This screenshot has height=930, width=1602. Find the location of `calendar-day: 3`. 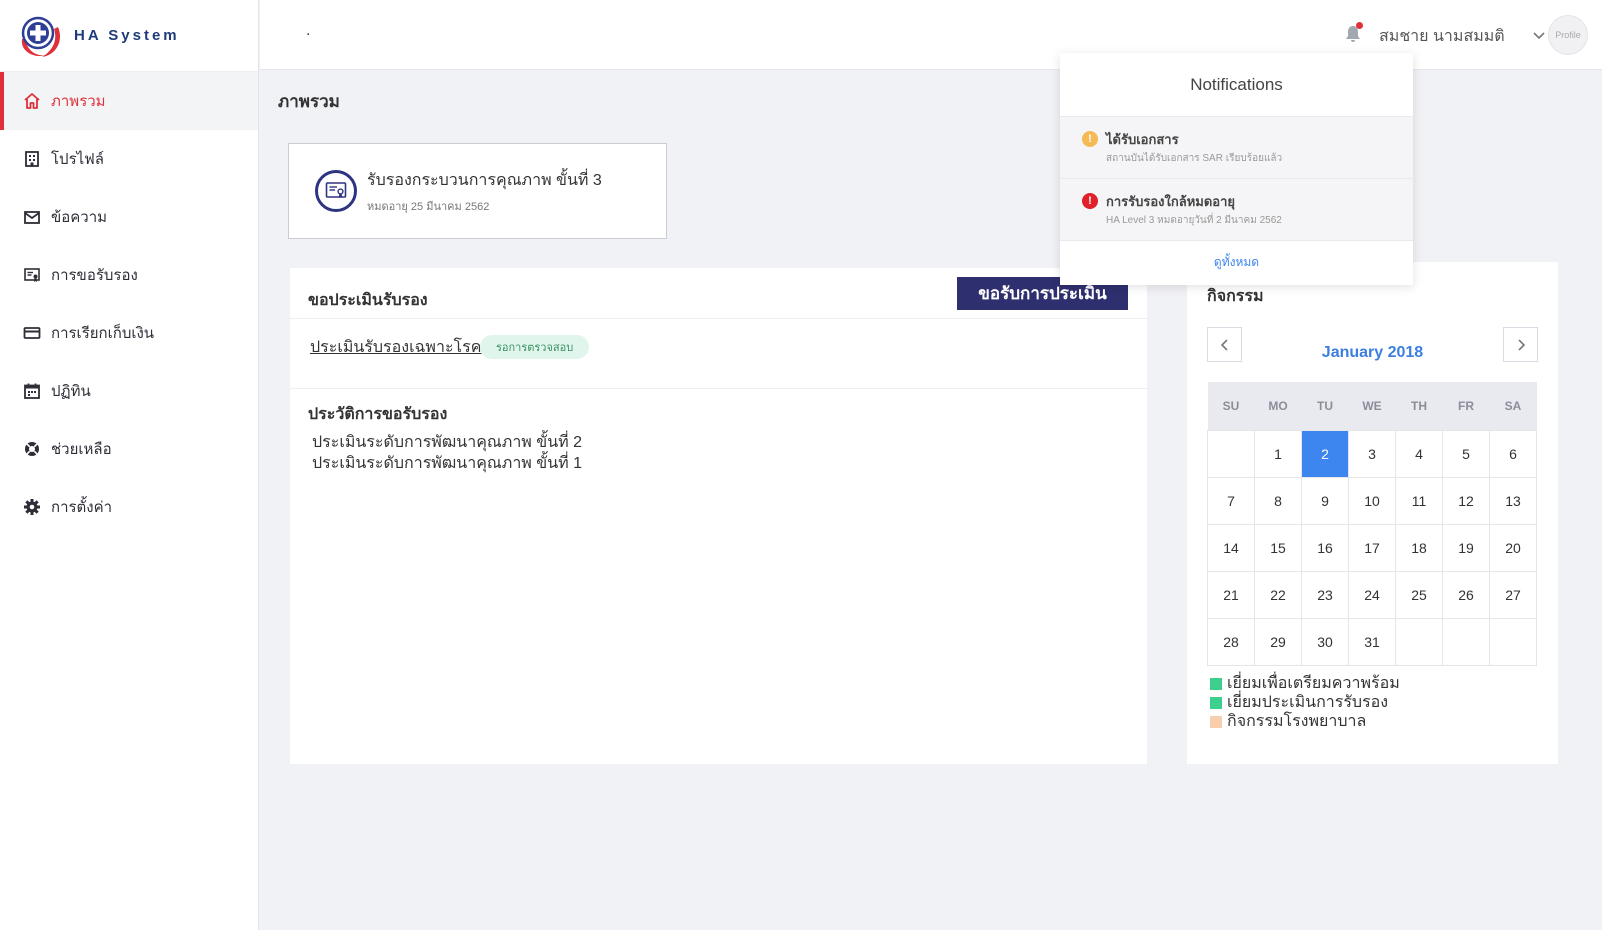

calendar-day: 3 is located at coordinates (1372, 453).